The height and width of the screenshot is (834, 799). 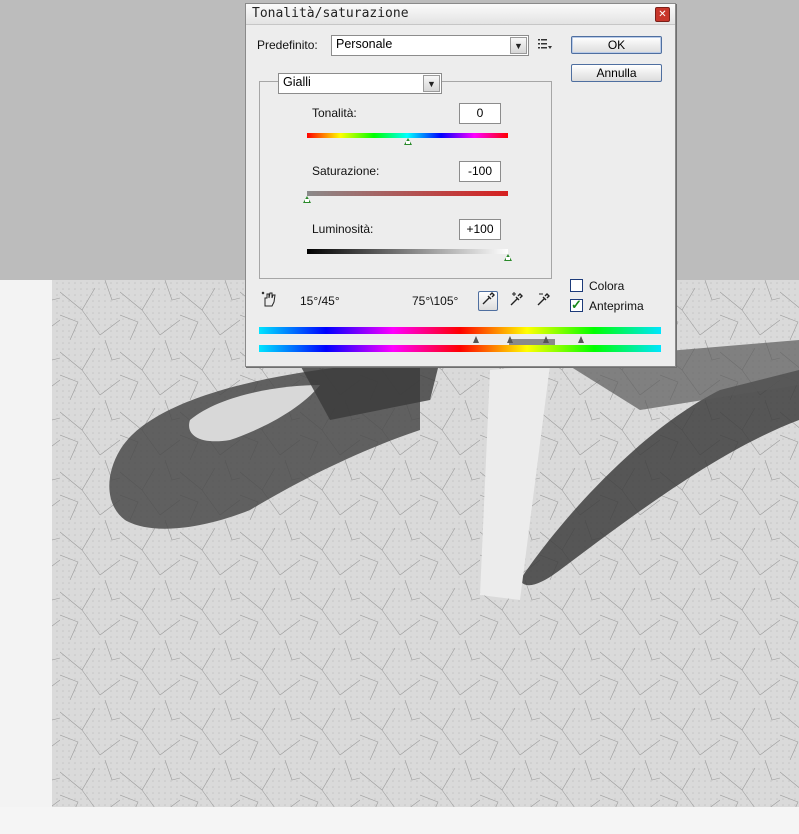 What do you see at coordinates (544, 301) in the screenshot?
I see `eyedropper-minus-icon` at bounding box center [544, 301].